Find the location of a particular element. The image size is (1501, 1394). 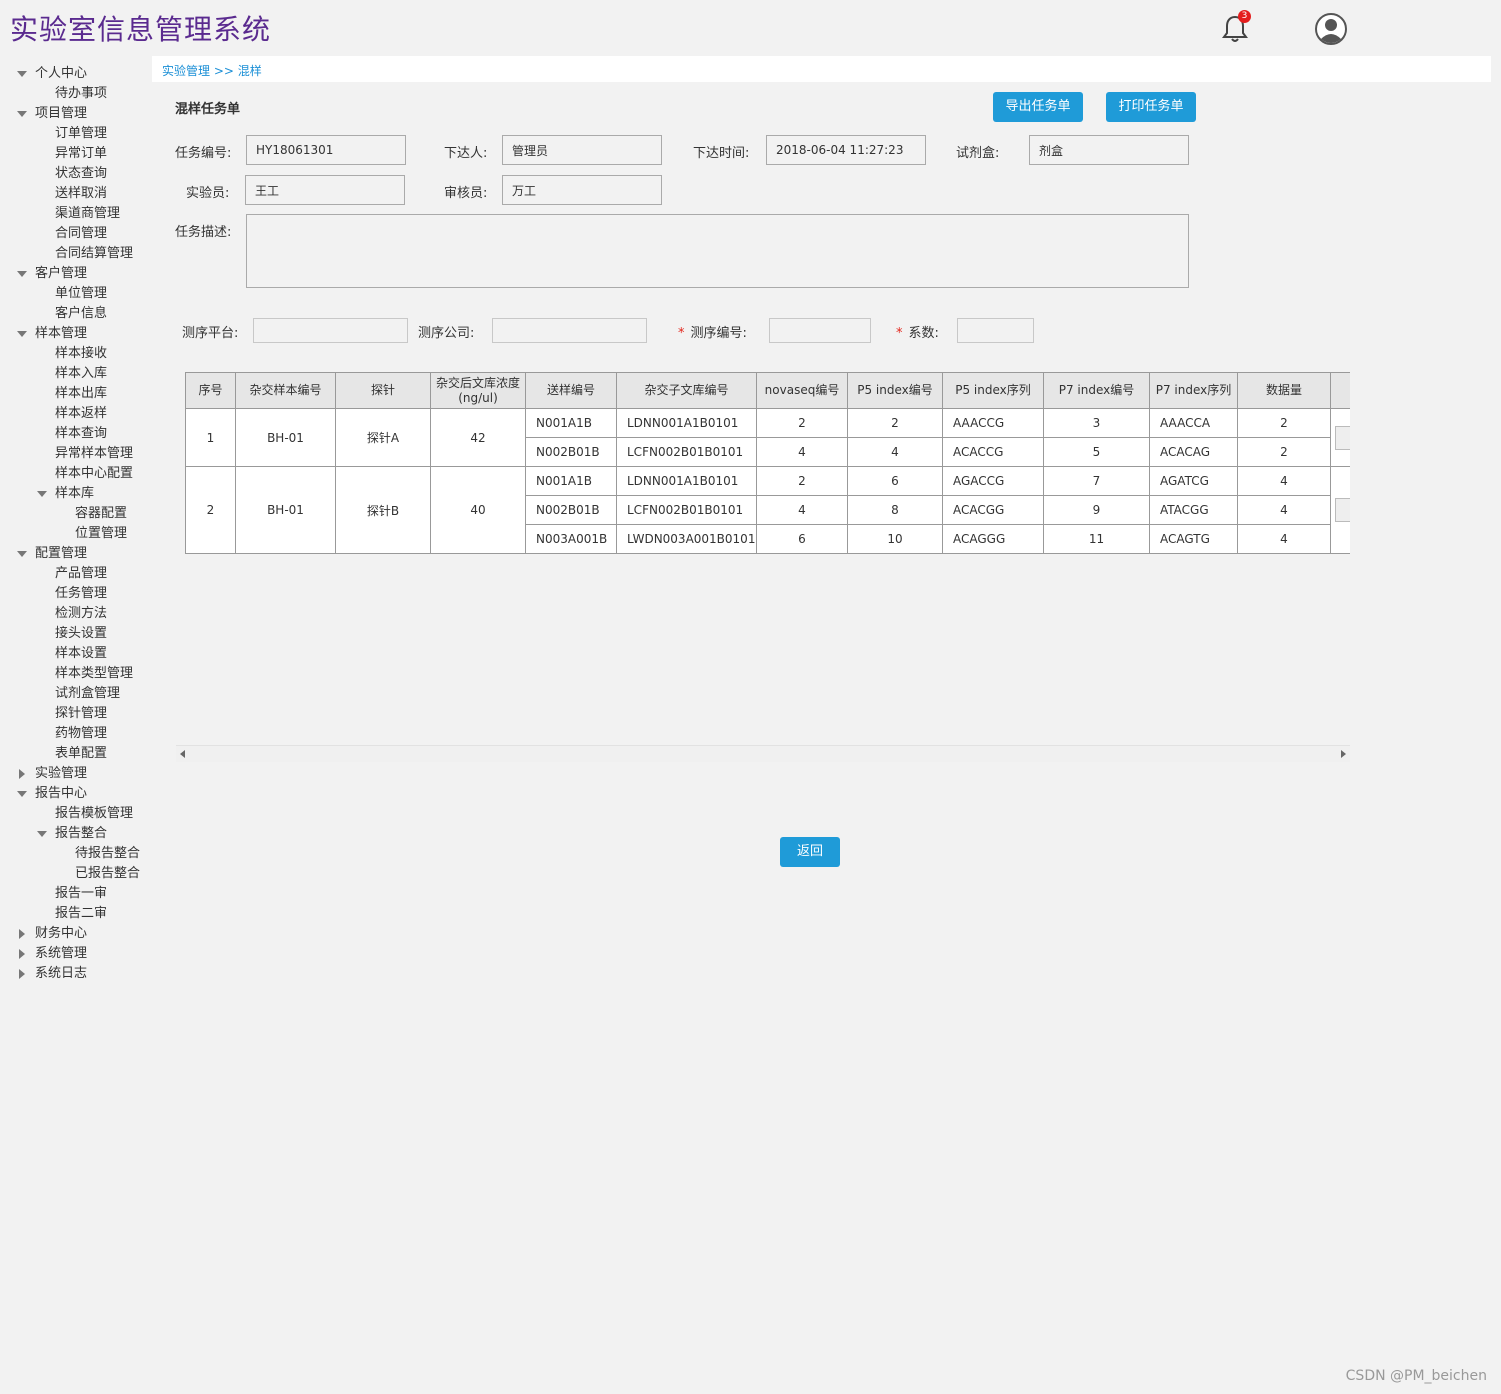

sidebar-item: 样本设置 is located at coordinates (81, 654).